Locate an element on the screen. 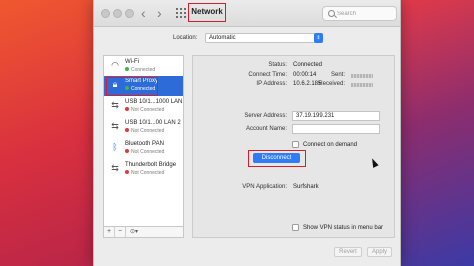  service-name: Bluetooth PAN is located at coordinates (144, 144).